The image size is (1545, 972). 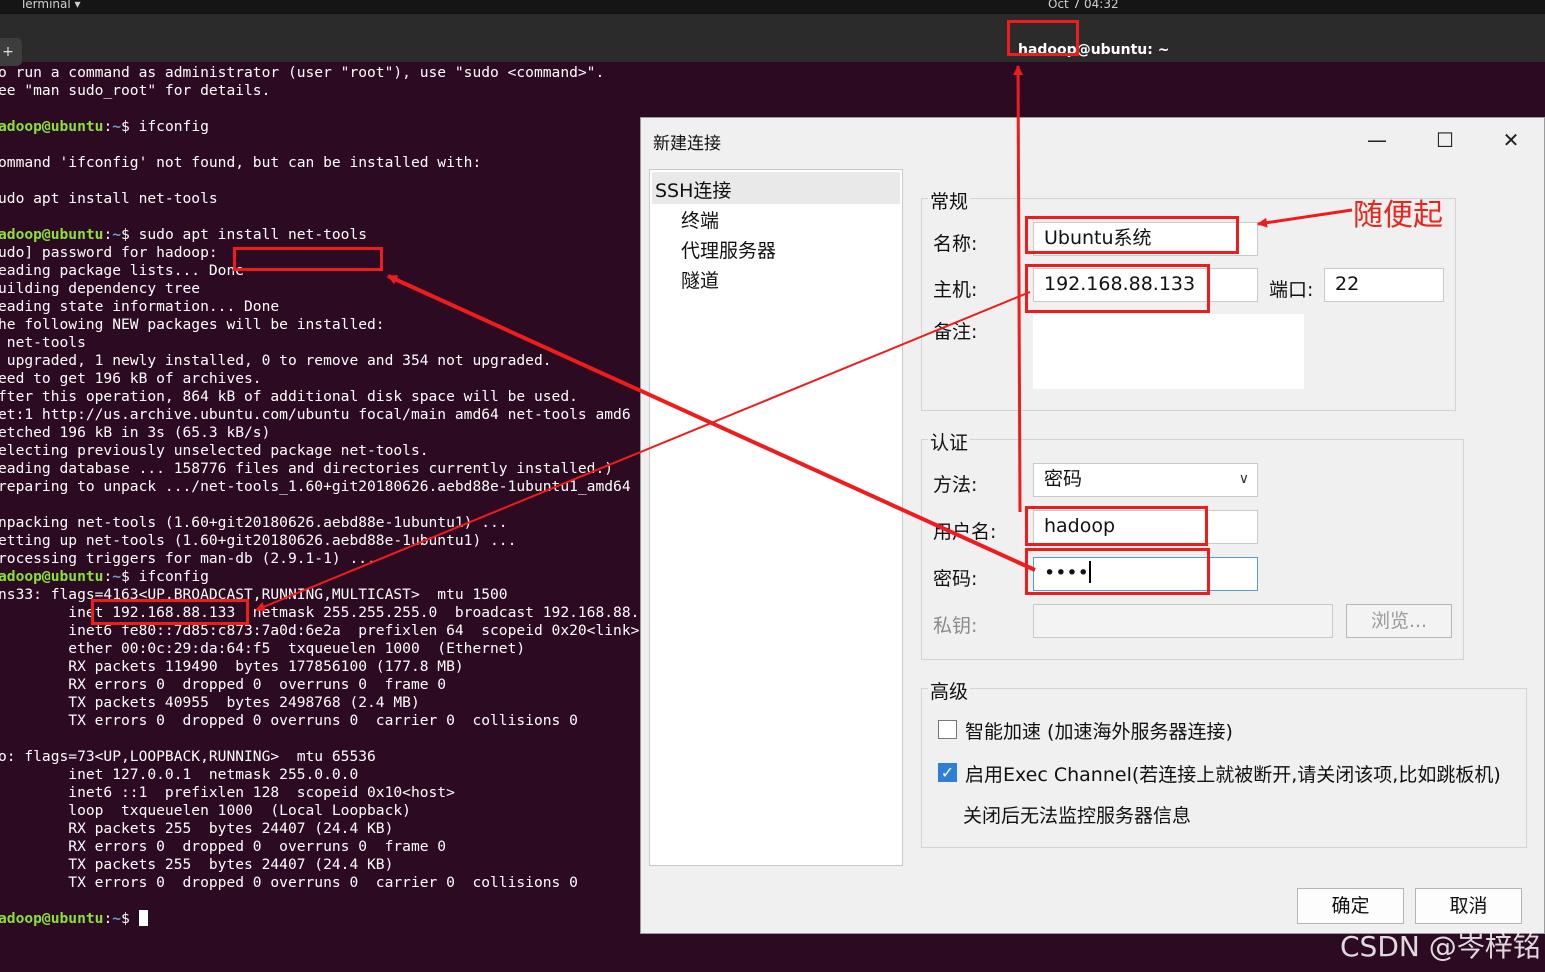 What do you see at coordinates (1018, 289) in the screenshot?
I see `arrow-username-to-title` at bounding box center [1018, 289].